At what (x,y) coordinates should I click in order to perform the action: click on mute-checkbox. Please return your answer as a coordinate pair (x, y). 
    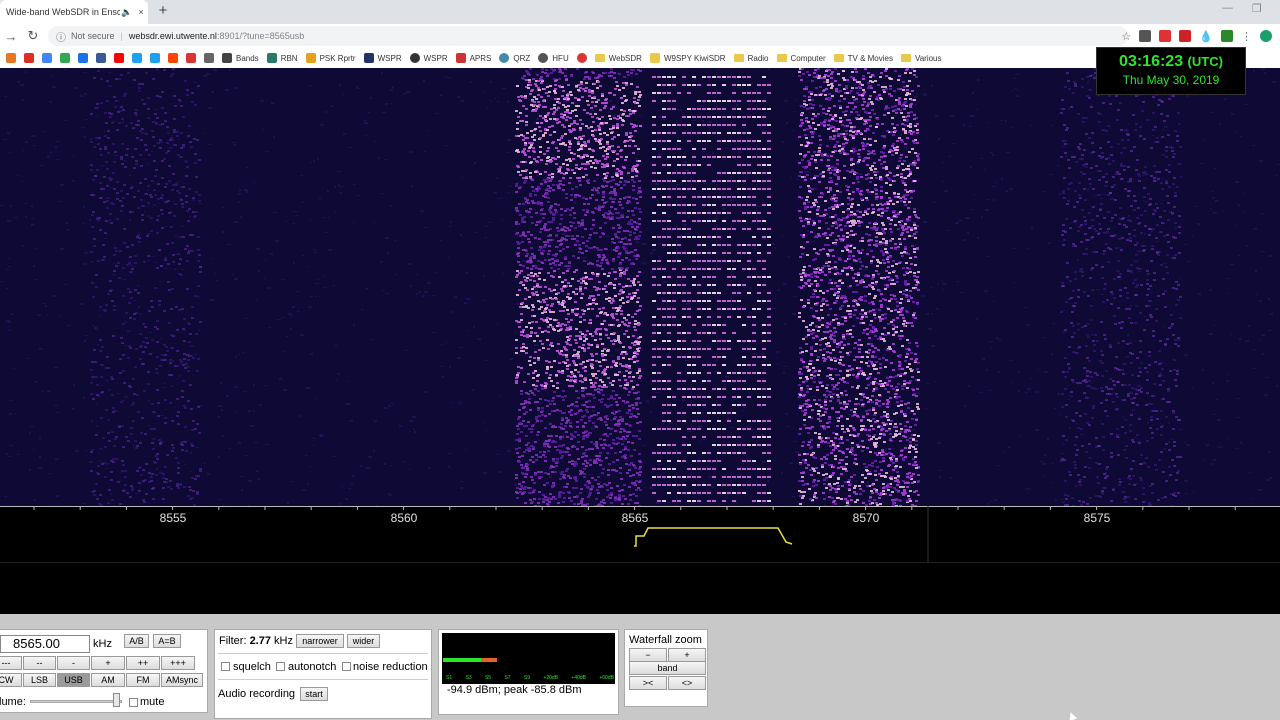
    Looking at the image, I should click on (133, 702).